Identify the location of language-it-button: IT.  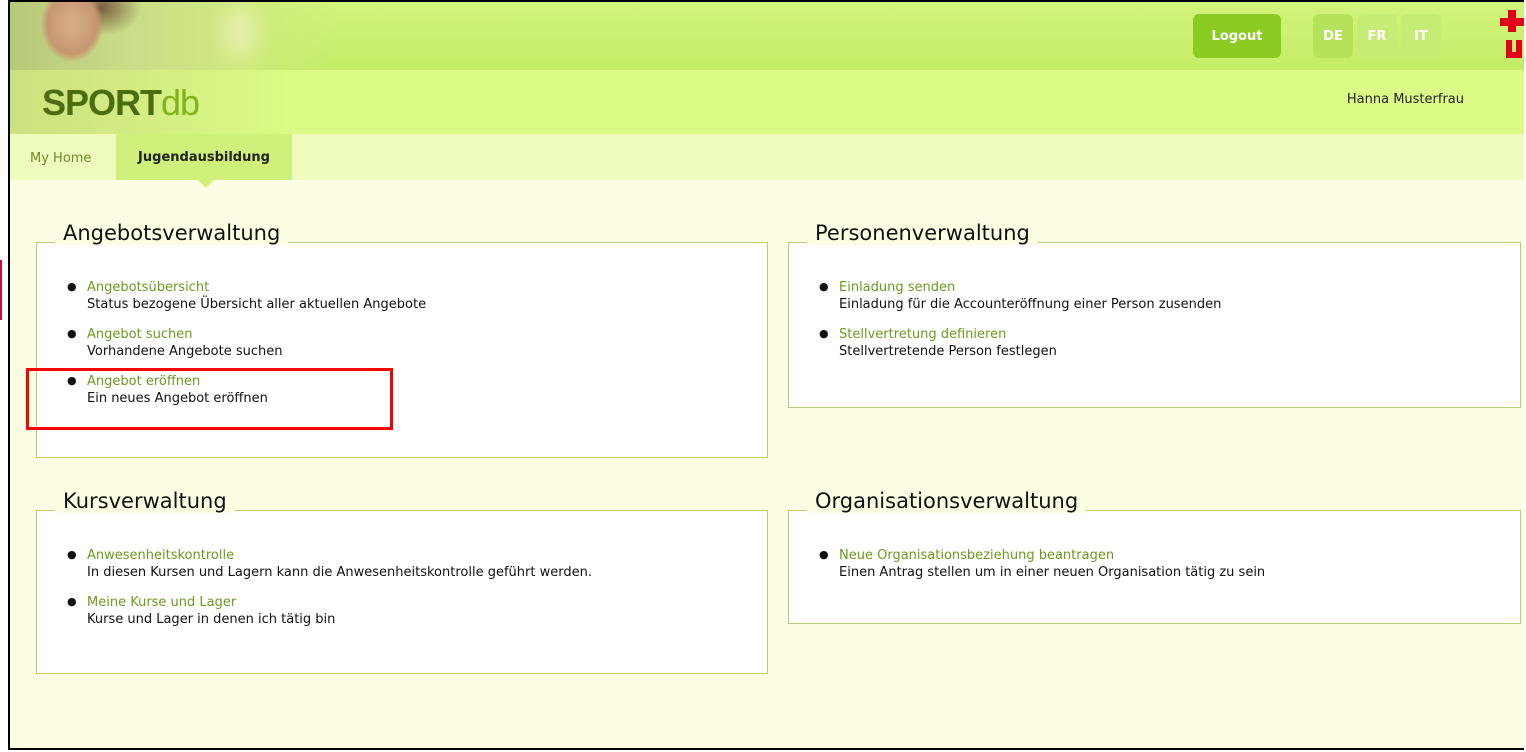
(1421, 36).